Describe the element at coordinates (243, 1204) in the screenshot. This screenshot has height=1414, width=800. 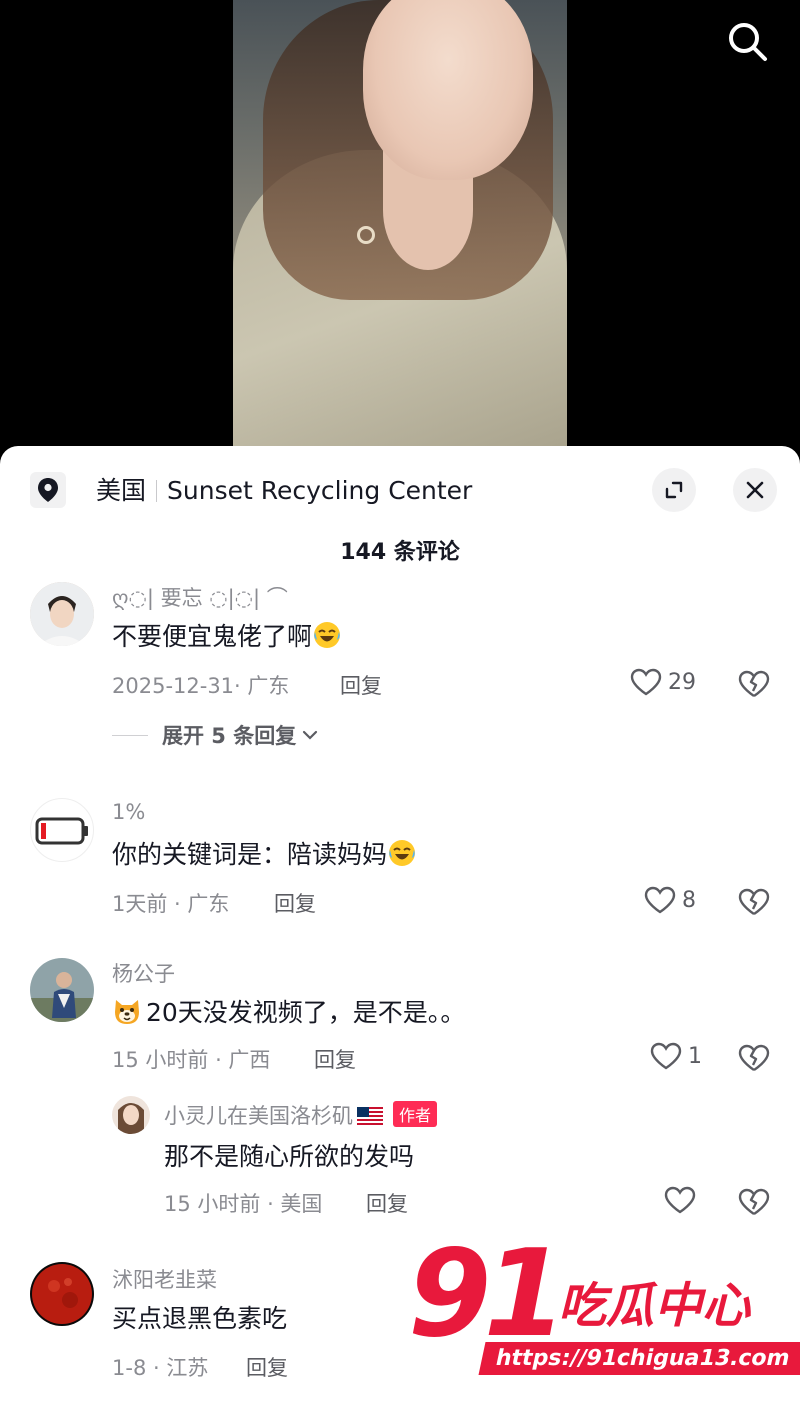
I see `reply-meta: 15 小时前 · 美国` at that location.